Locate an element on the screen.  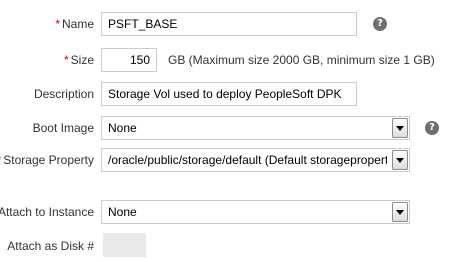
attach-to-instance-value: None is located at coordinates (122, 212).